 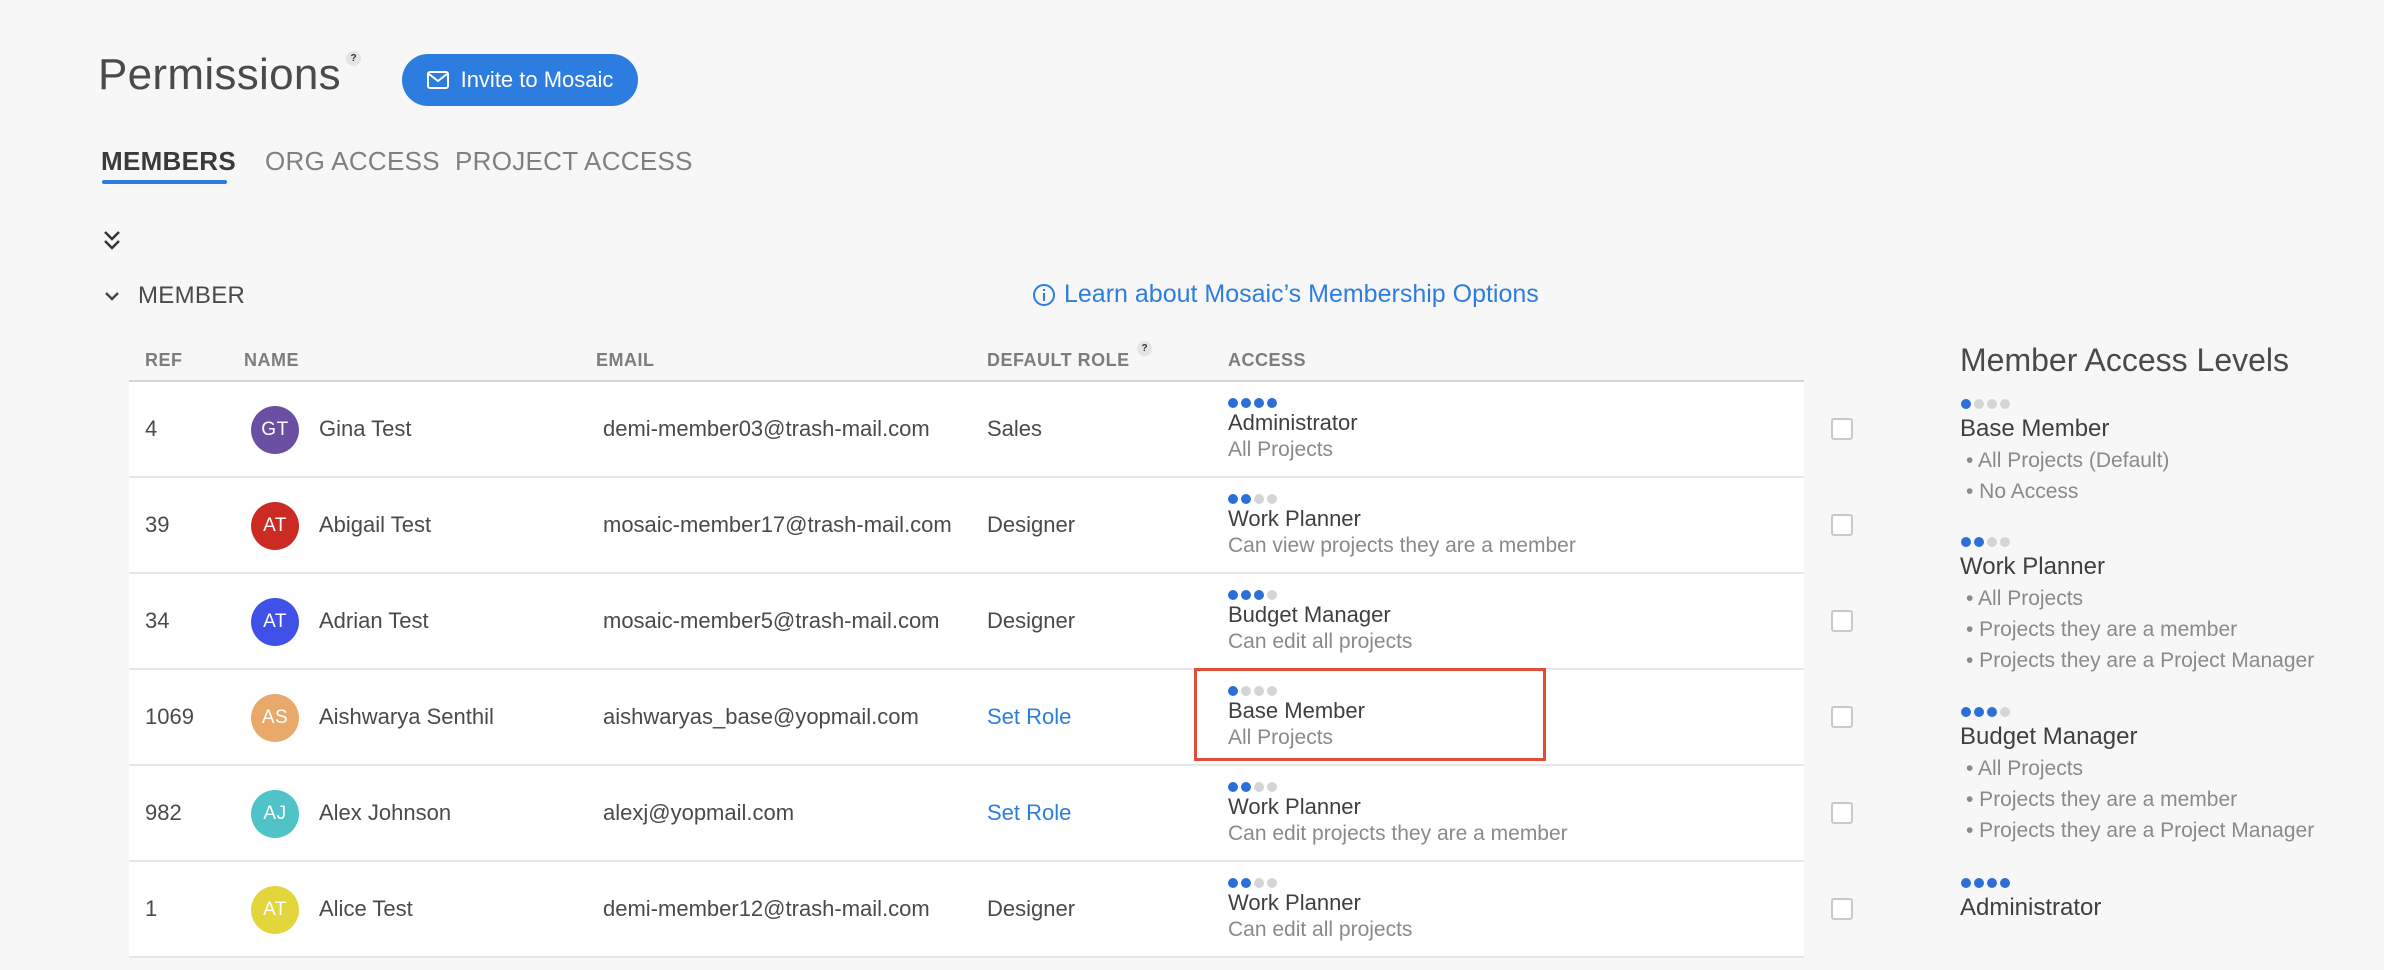 What do you see at coordinates (157, 524) in the screenshot?
I see `row-ref: 39` at bounding box center [157, 524].